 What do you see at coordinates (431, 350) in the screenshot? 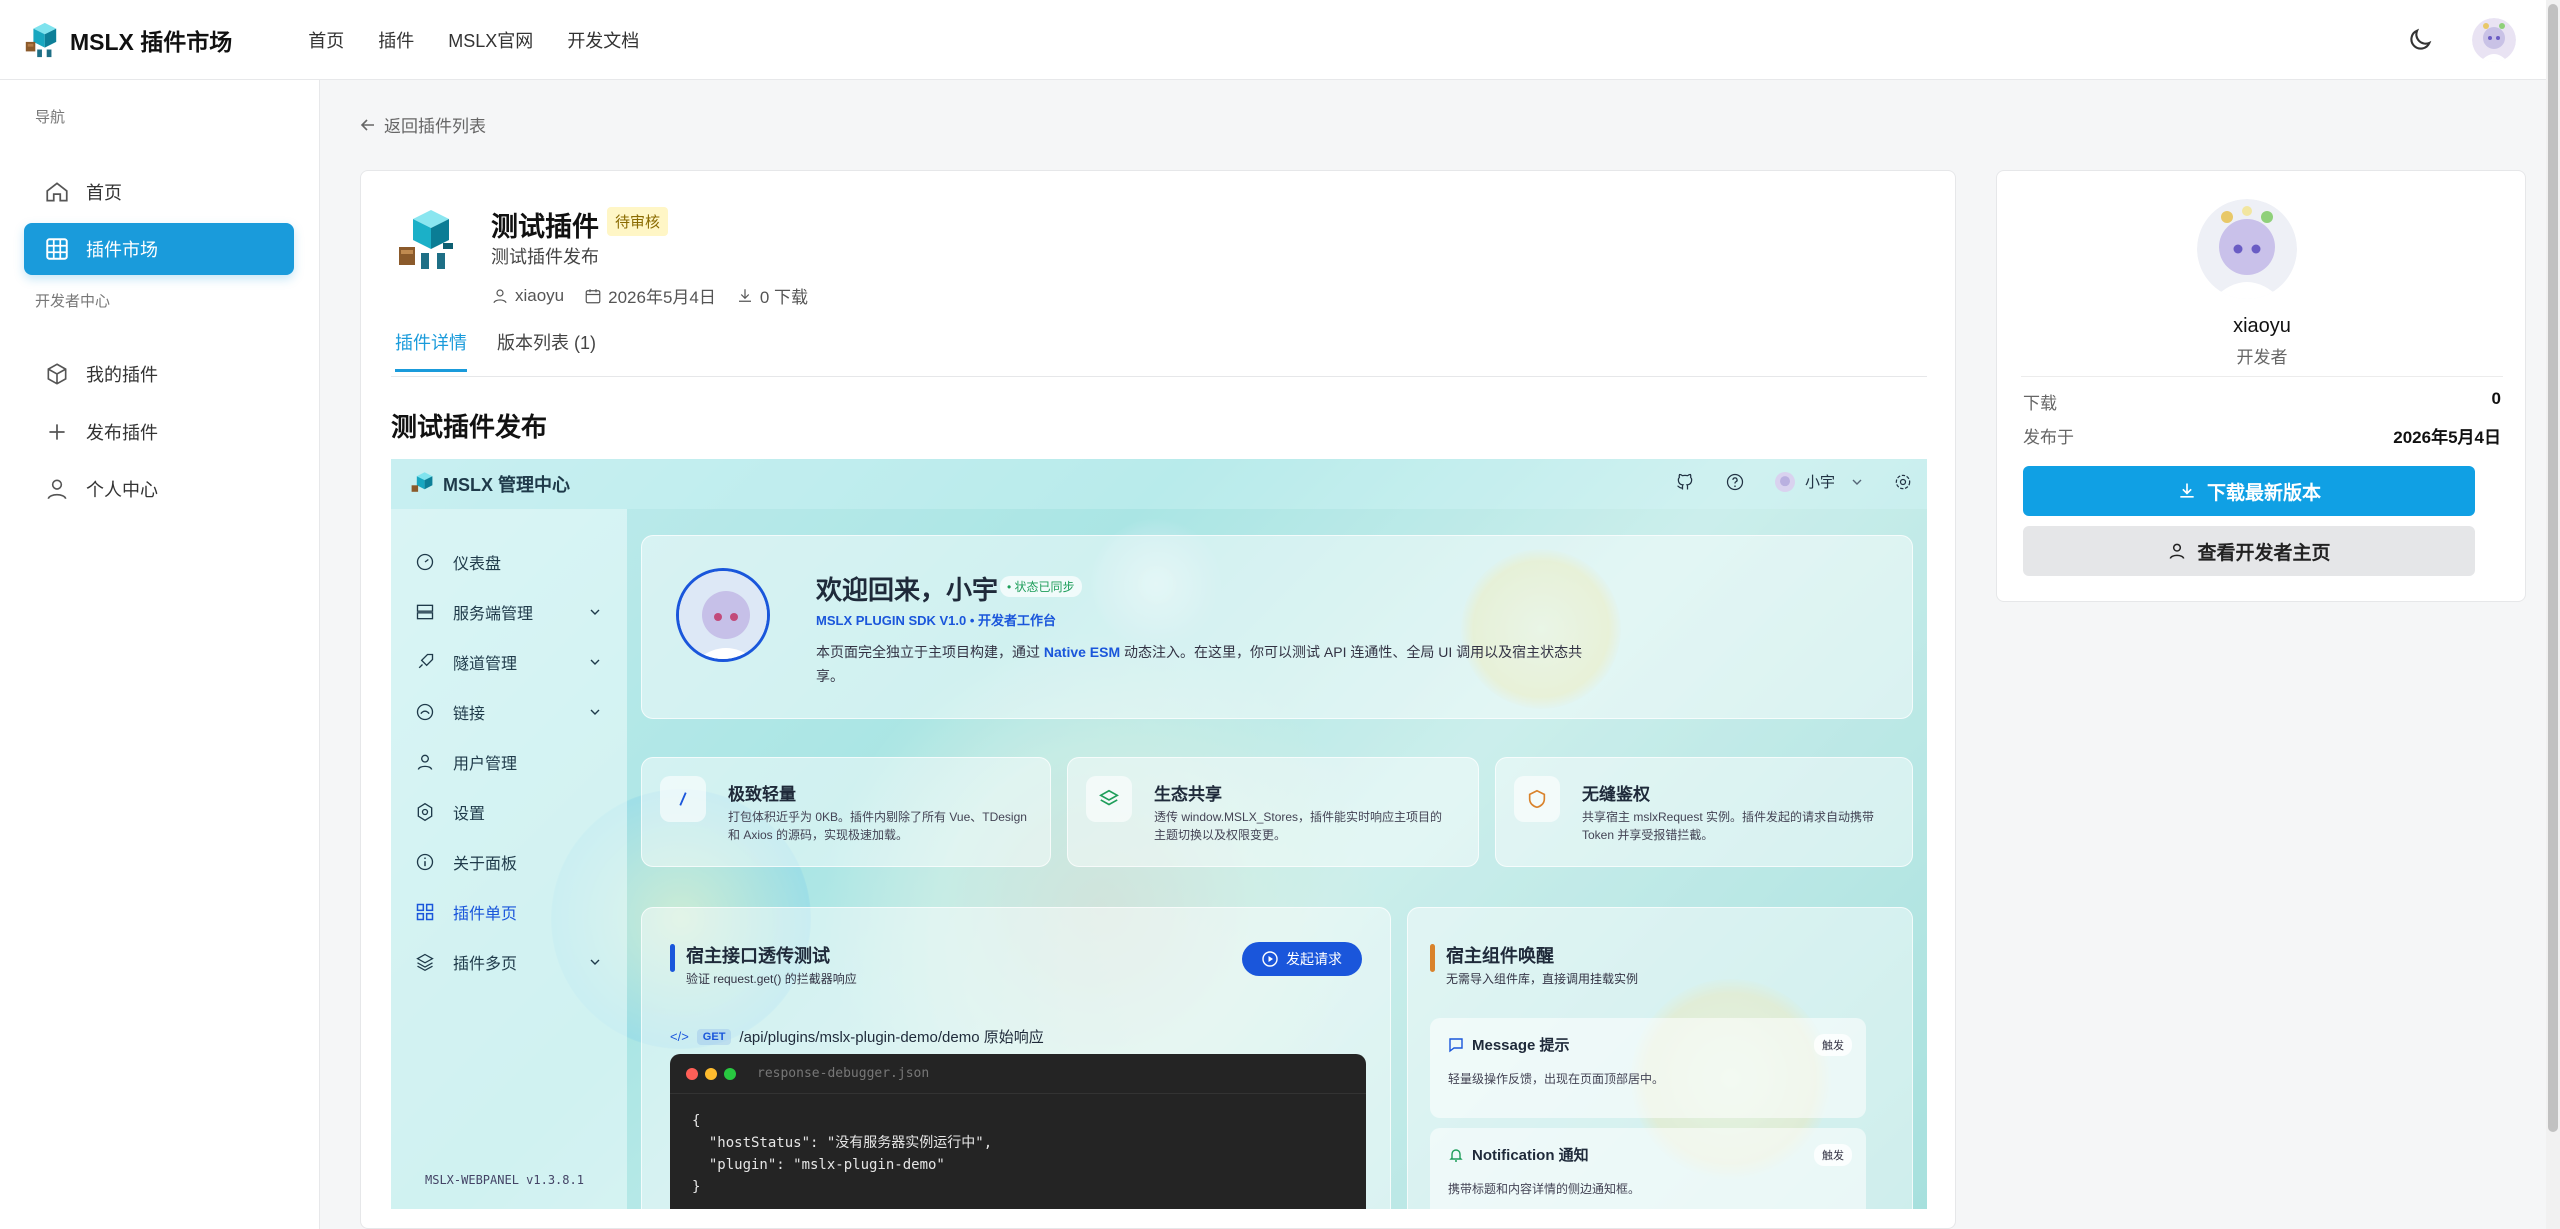
I see `tab-plugin-details: 插件详情` at bounding box center [431, 350].